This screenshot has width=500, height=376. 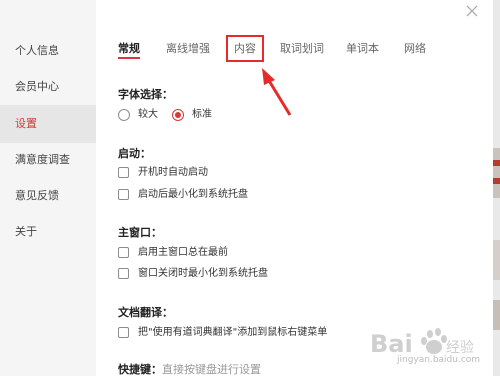 What do you see at coordinates (145, 312) in the screenshot?
I see `doc-translate-section-title: 文档翻译：` at bounding box center [145, 312].